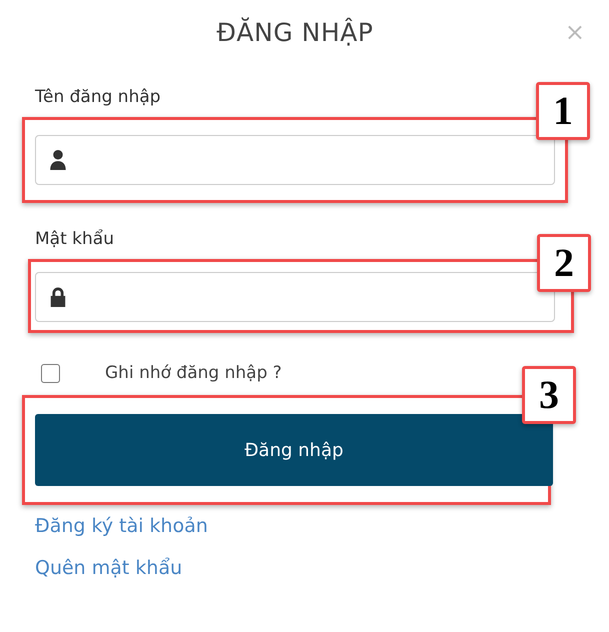 This screenshot has height=632, width=609. What do you see at coordinates (549, 395) in the screenshot?
I see `callout-number: 3` at bounding box center [549, 395].